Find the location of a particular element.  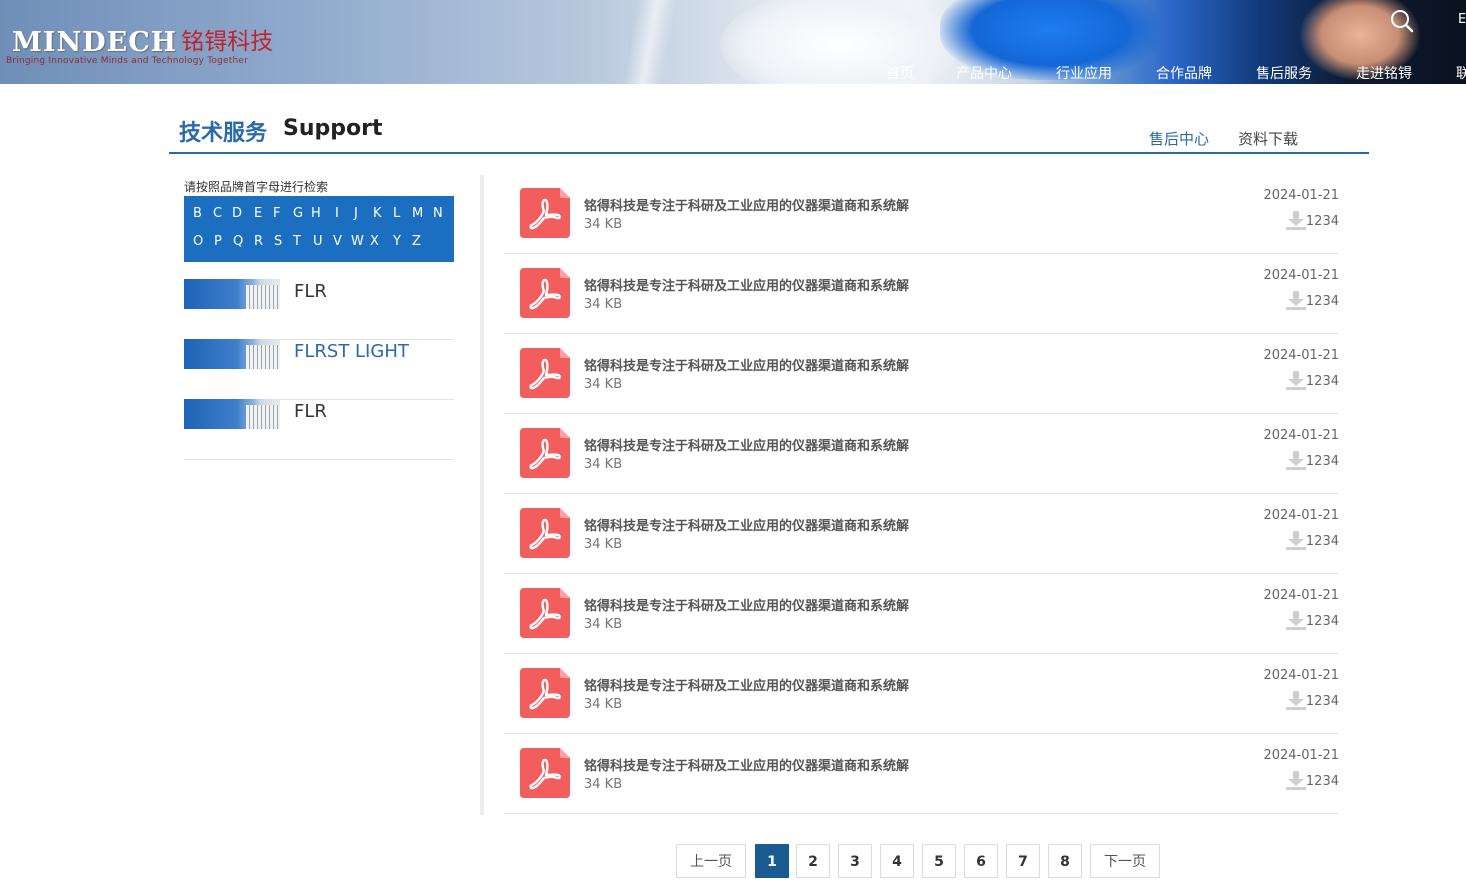

nav-item-brands: 合作品牌 is located at coordinates (1184, 73).